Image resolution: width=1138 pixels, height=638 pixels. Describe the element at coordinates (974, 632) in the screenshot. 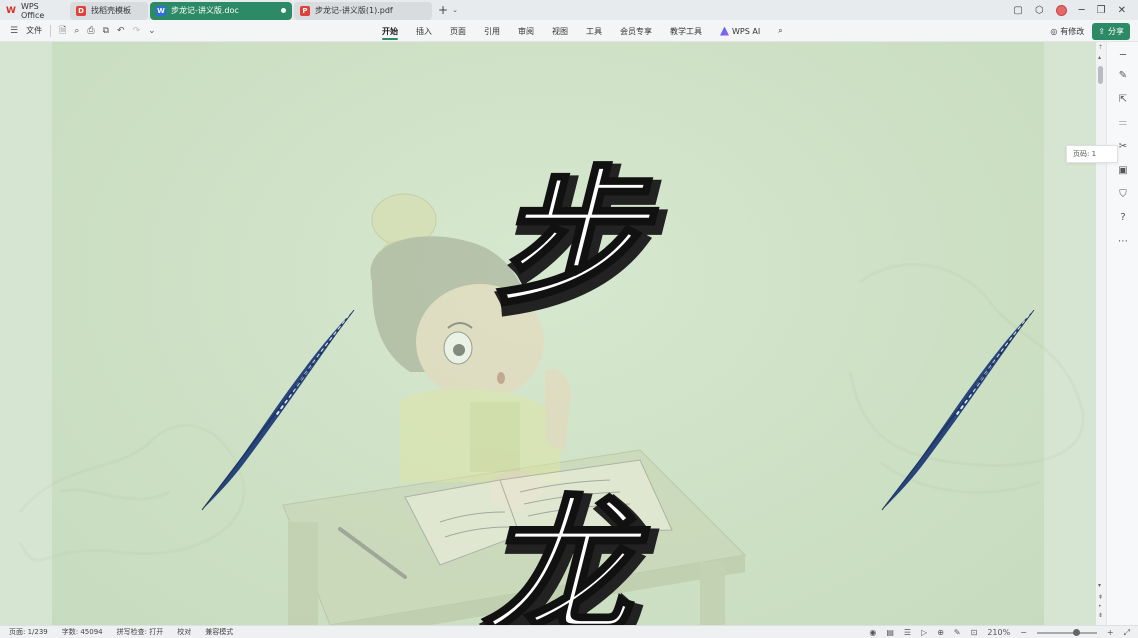

I see `fit-page-icon: ⊡` at that location.